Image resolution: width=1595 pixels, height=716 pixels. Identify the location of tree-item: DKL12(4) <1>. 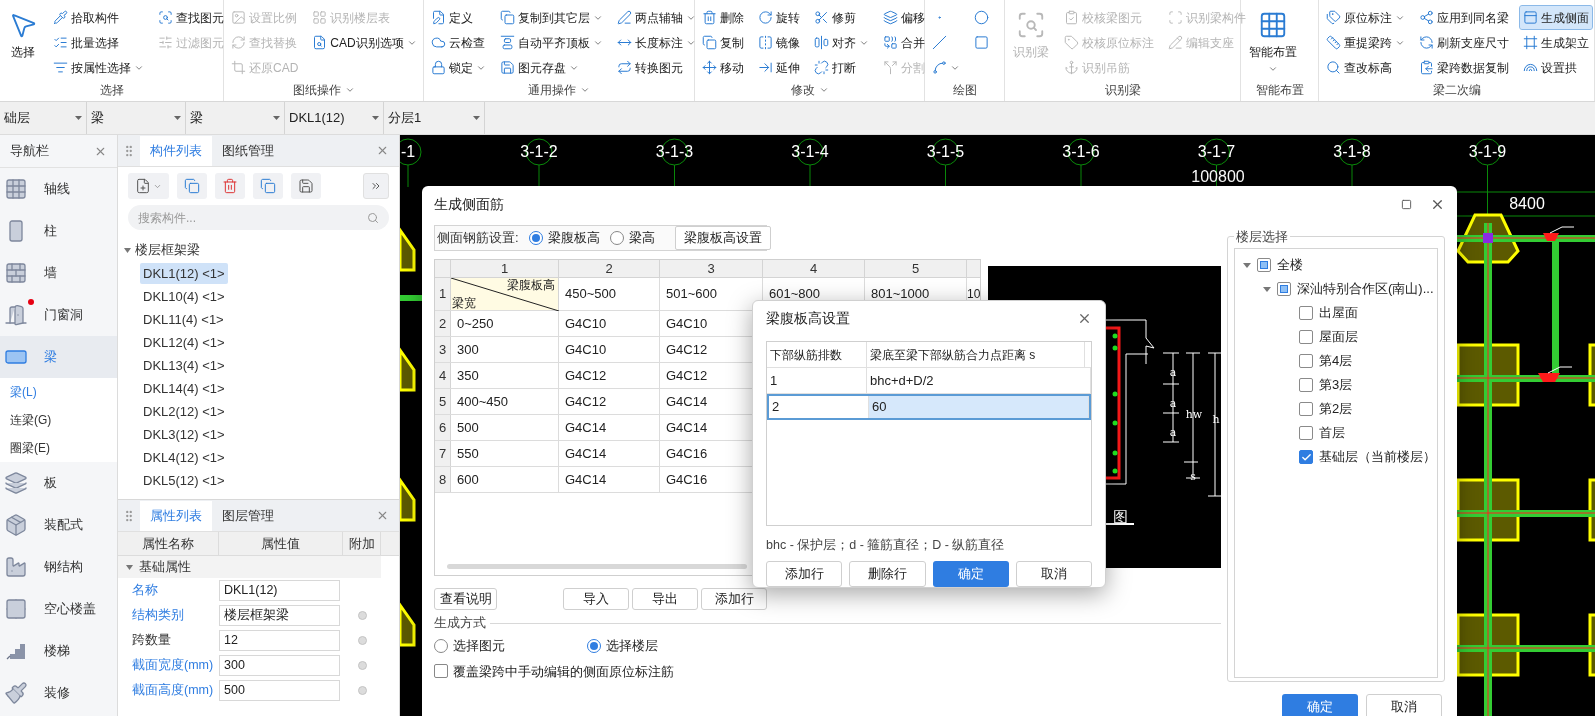
(184, 342).